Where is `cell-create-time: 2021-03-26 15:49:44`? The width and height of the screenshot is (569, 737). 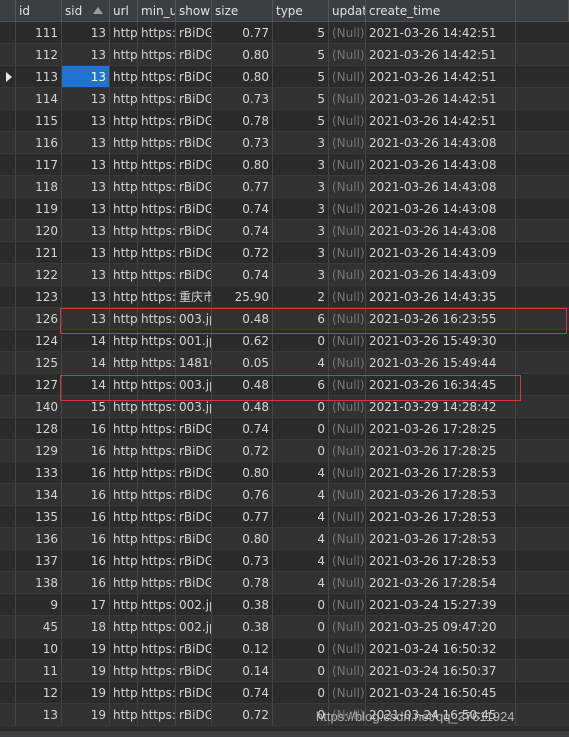 cell-create-time: 2021-03-26 15:49:44 is located at coordinates (441, 363).